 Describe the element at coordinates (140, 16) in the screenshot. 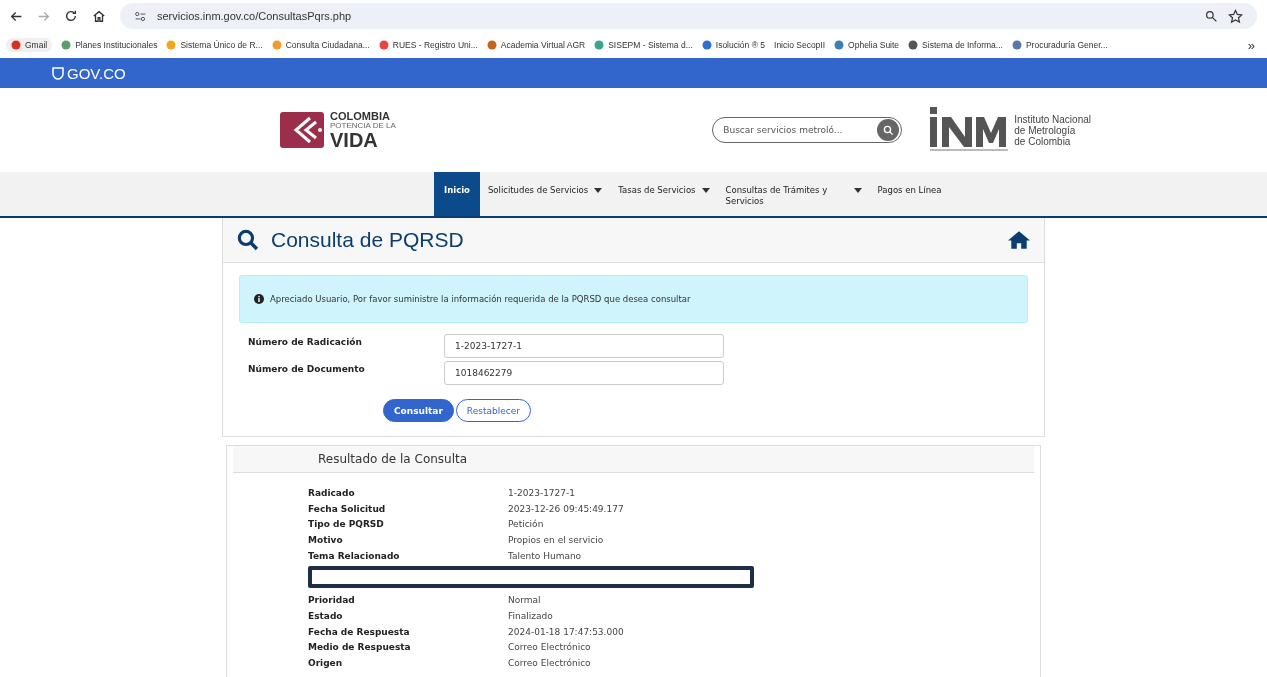

I see `site-settings-icon` at that location.